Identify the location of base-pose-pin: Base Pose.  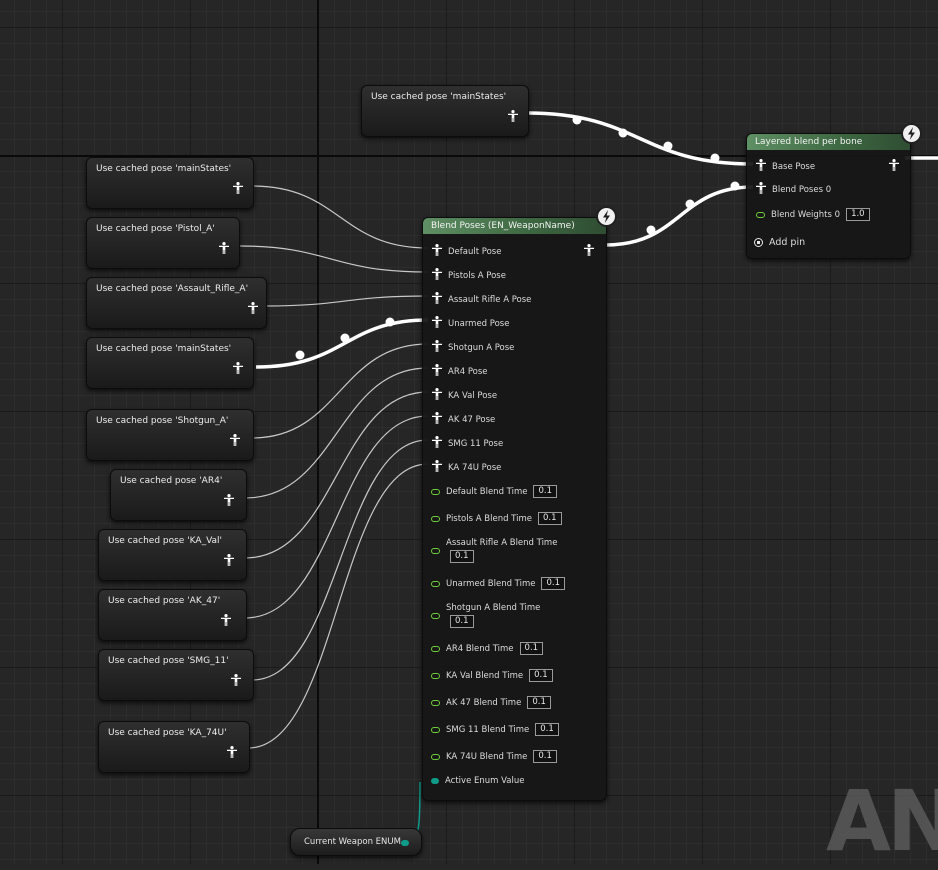
(785, 166).